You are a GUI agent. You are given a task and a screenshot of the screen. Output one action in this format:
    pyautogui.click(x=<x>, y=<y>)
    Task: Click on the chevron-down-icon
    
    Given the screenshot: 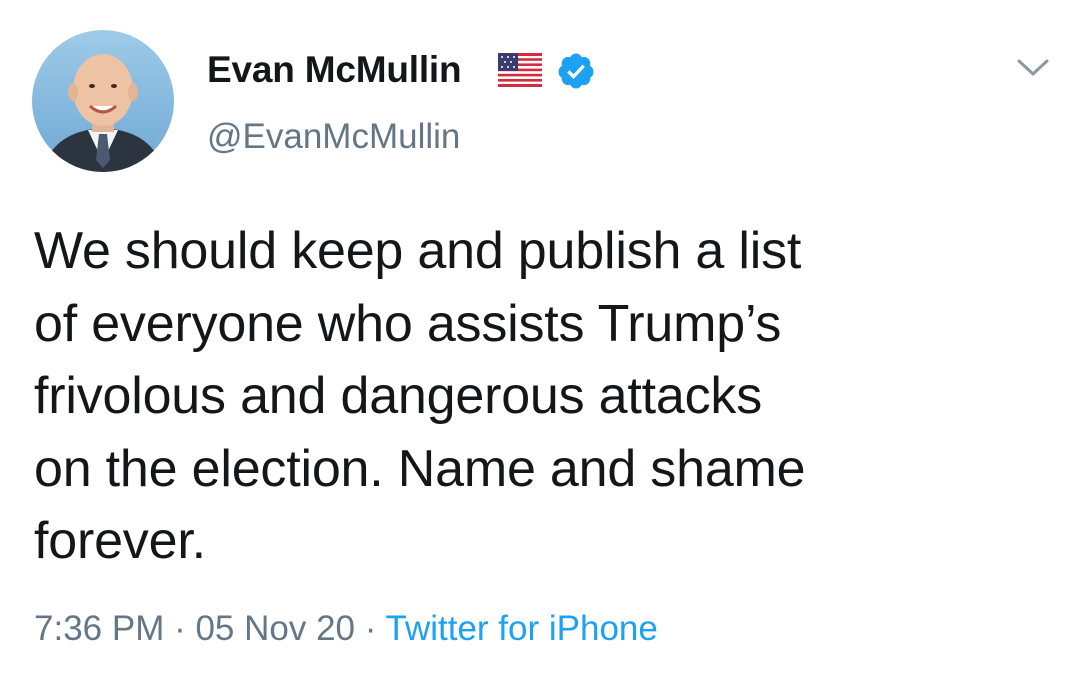 What is the action you would take?
    pyautogui.click(x=1033, y=68)
    